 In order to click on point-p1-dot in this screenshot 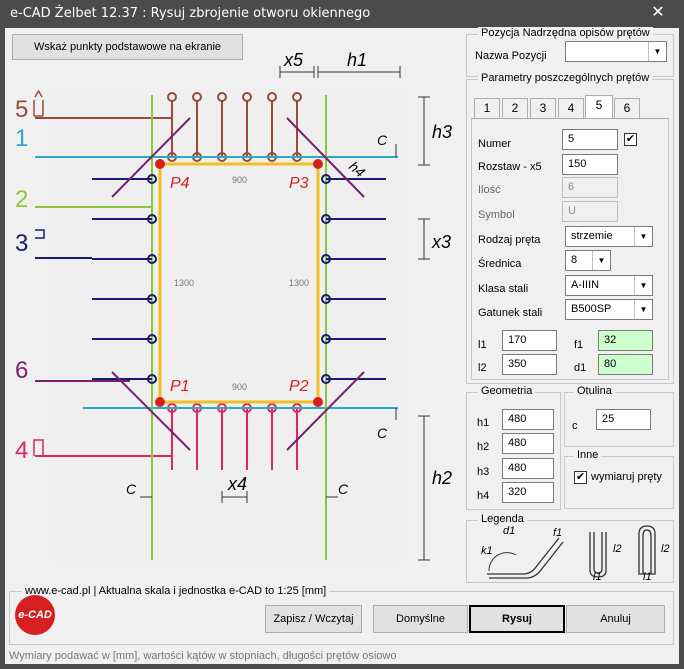, I will do `click(160, 402)`.